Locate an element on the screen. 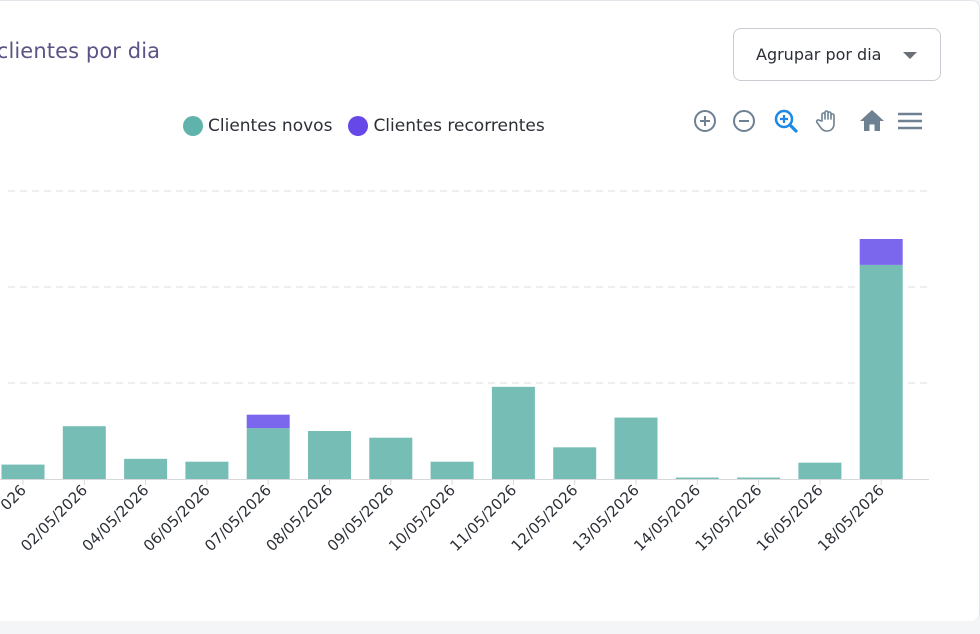 Image resolution: width=980 pixels, height=634 pixels. x-tick-label: 026 is located at coordinates (15, 497).